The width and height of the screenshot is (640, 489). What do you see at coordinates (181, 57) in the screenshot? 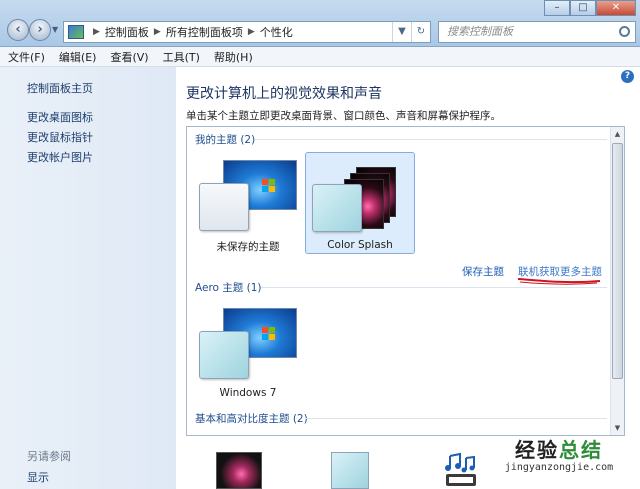
I see `menu-tools: 工具(T)` at bounding box center [181, 57].